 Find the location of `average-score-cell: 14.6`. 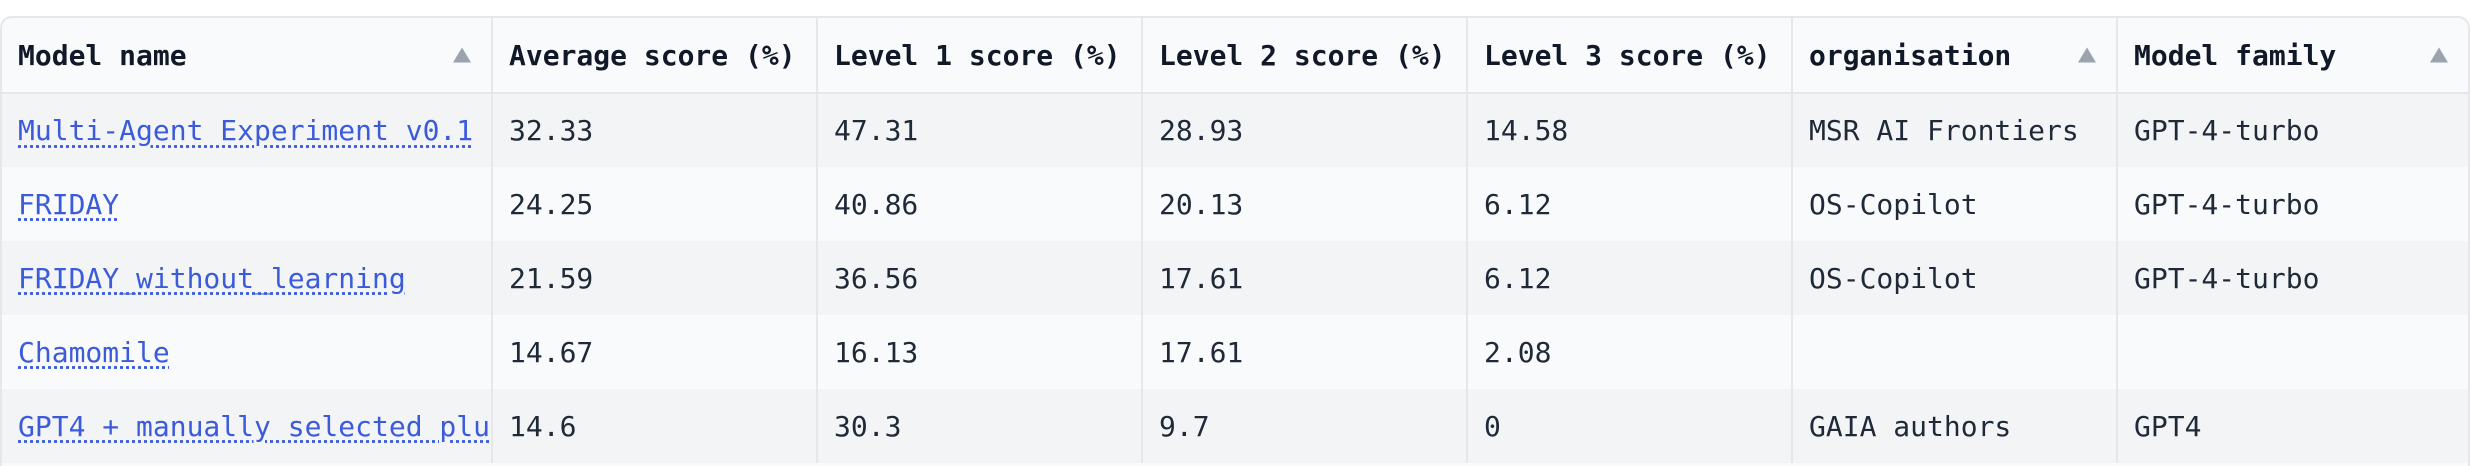

average-score-cell: 14.6 is located at coordinates (655, 426).